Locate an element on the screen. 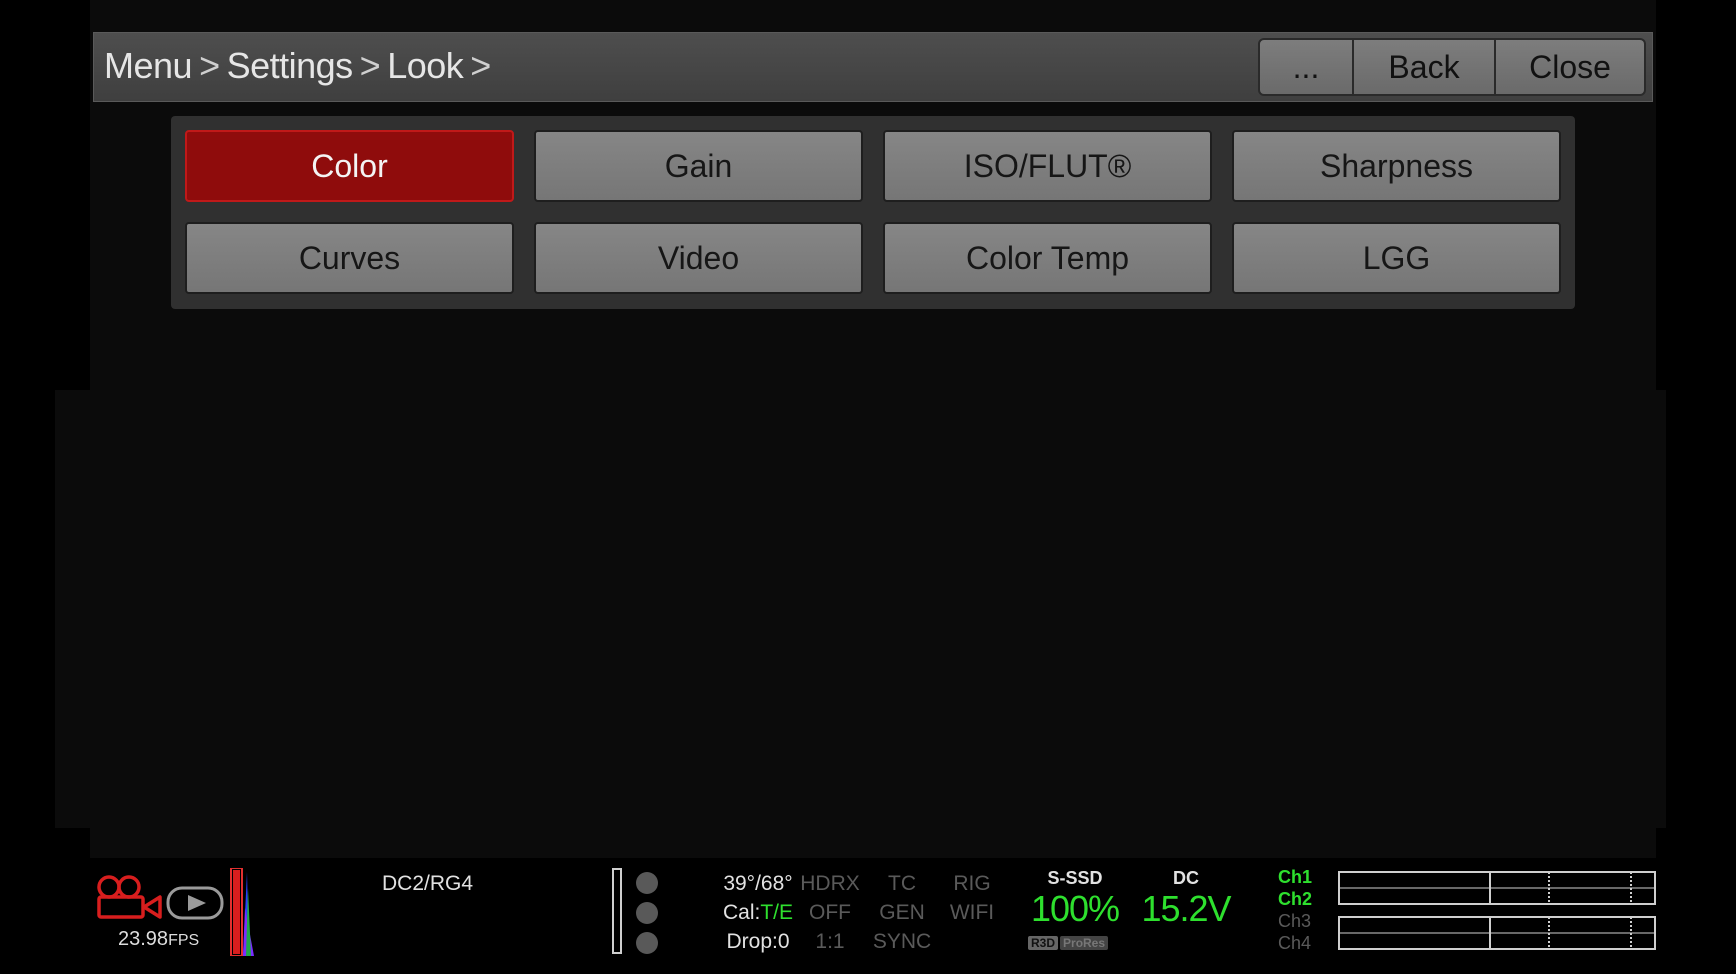  tile-video: Video is located at coordinates (698, 258).